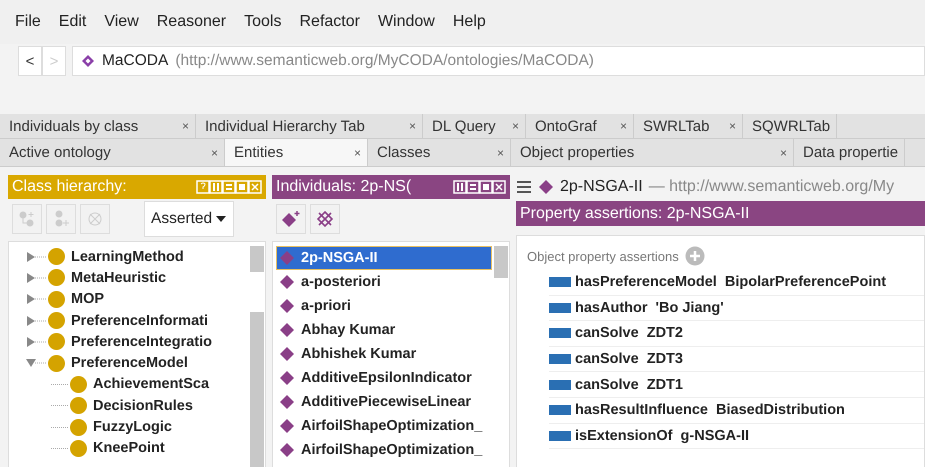 Image resolution: width=925 pixels, height=467 pixels. What do you see at coordinates (141, 342) in the screenshot?
I see `tree-item: PreferenceIntegratio` at bounding box center [141, 342].